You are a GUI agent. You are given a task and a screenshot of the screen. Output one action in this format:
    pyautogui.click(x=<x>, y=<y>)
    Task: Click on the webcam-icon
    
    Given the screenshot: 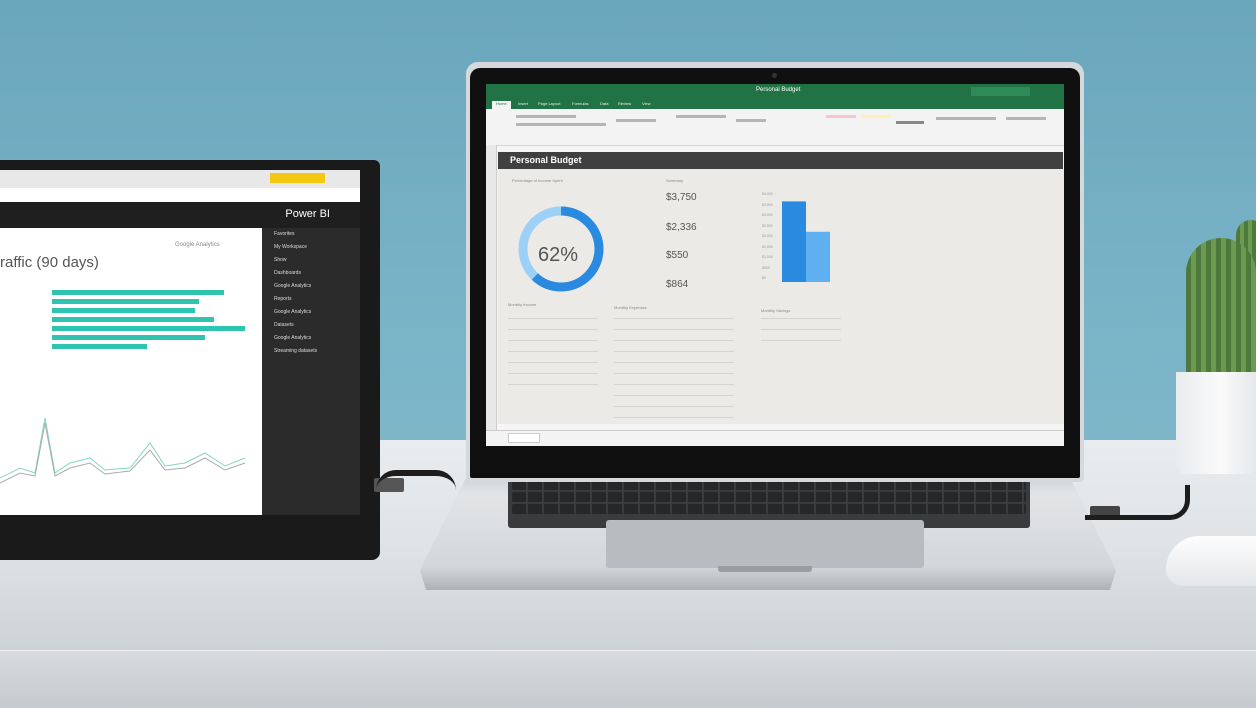 What is the action you would take?
    pyautogui.click(x=774, y=75)
    